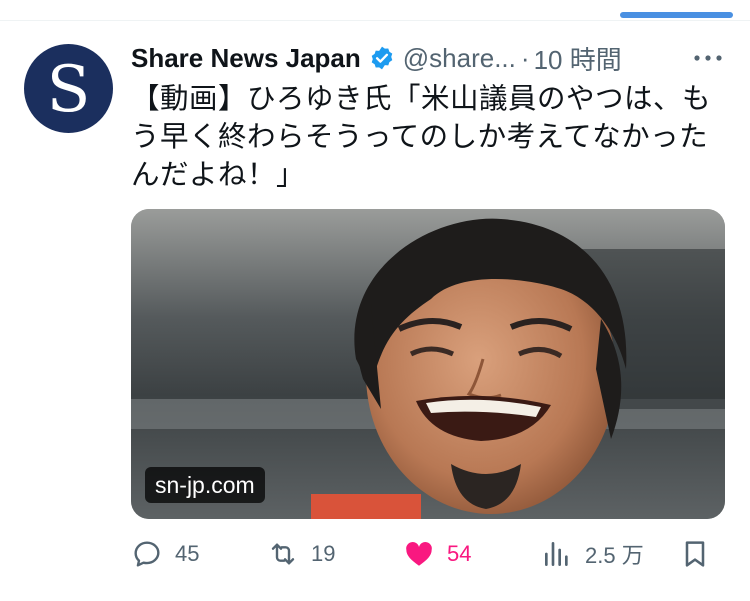  Describe the element at coordinates (676, 15) in the screenshot. I see `scroll-indicator` at that location.